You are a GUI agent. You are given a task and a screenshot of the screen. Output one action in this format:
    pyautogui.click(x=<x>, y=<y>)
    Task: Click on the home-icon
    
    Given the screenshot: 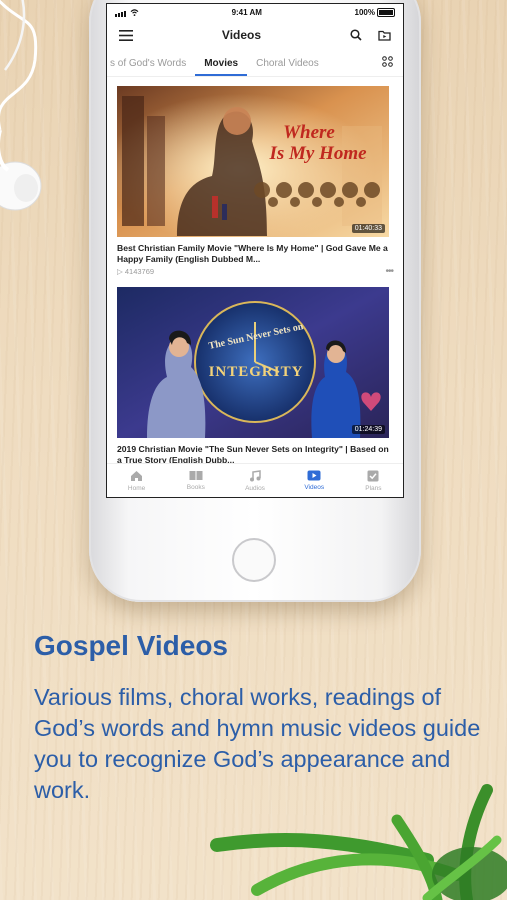 What is the action you would take?
    pyautogui.click(x=137, y=475)
    